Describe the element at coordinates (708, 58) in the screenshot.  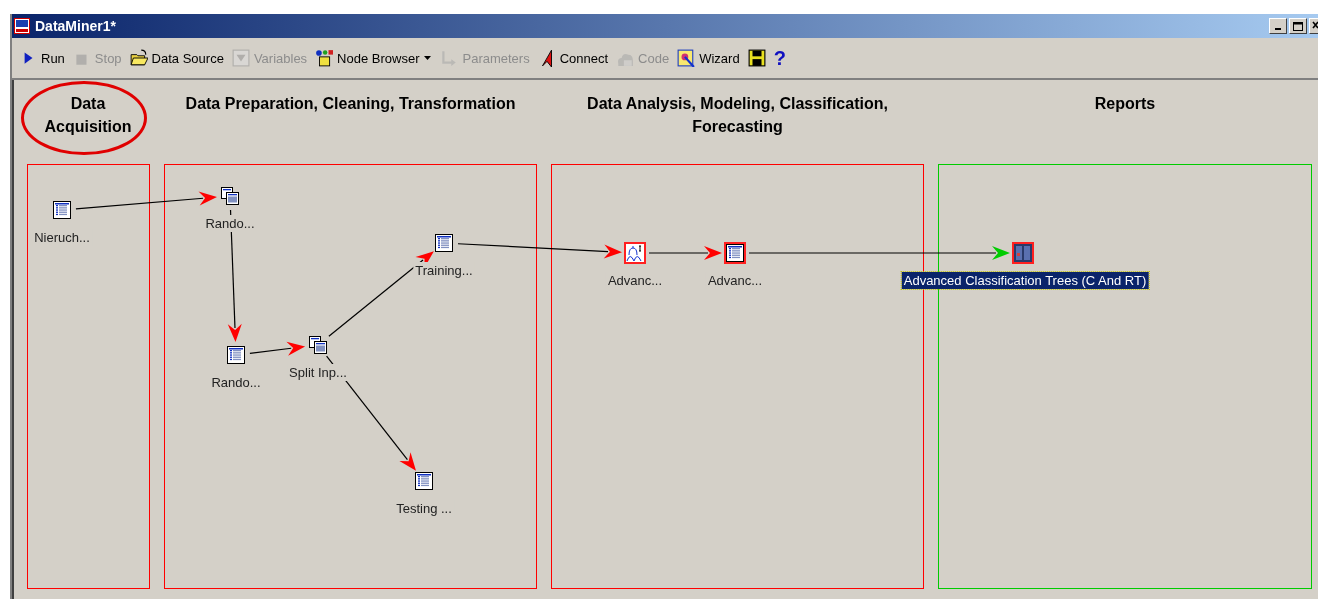
I see `toolbar-button: Wizard` at that location.